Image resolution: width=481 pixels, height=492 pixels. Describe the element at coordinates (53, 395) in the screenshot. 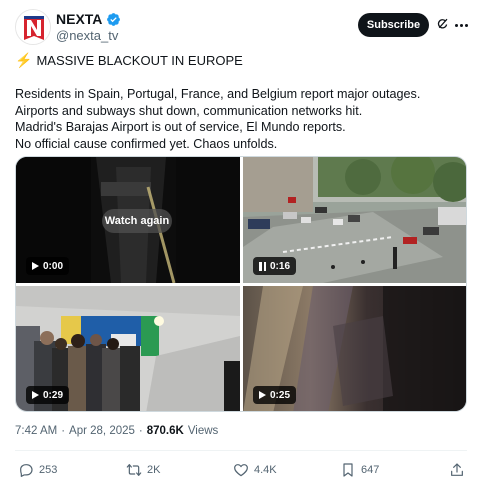

I see `video-time: 0:29` at that location.